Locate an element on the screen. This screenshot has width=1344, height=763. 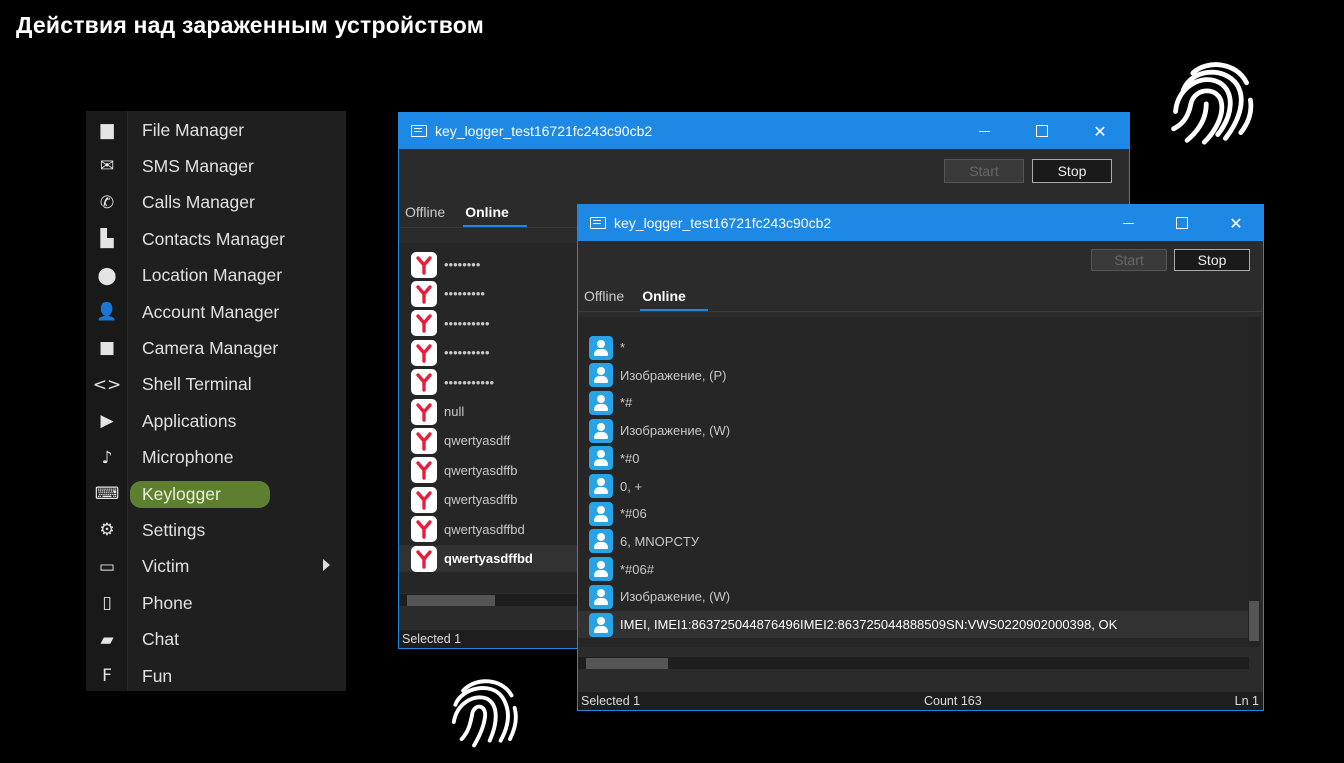
list-item: *# is located at coordinates (913, 402).